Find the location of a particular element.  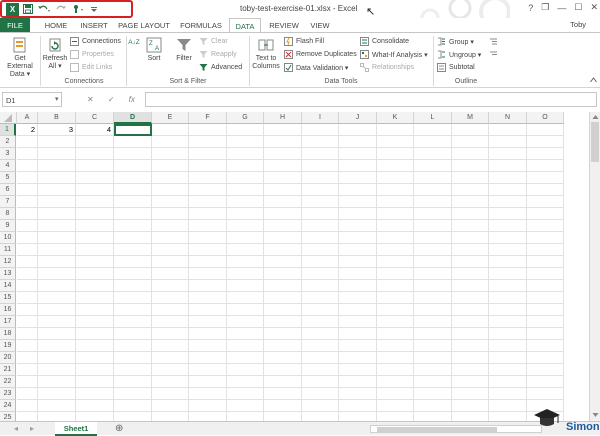

cell-g21 is located at coordinates (245, 370).